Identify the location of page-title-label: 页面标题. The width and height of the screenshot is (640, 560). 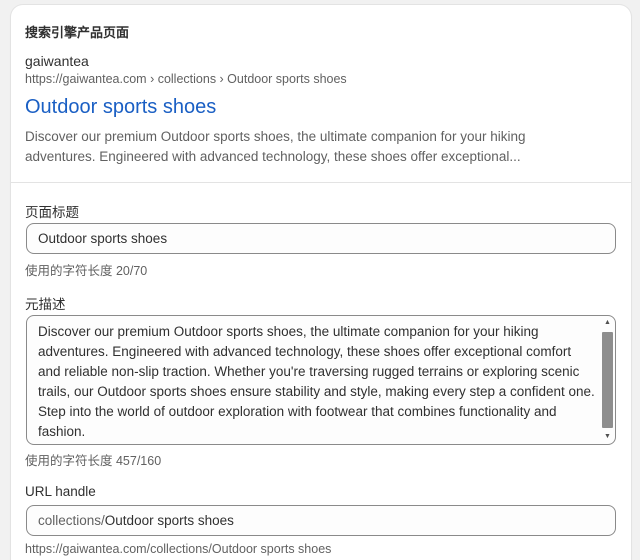
(52, 212).